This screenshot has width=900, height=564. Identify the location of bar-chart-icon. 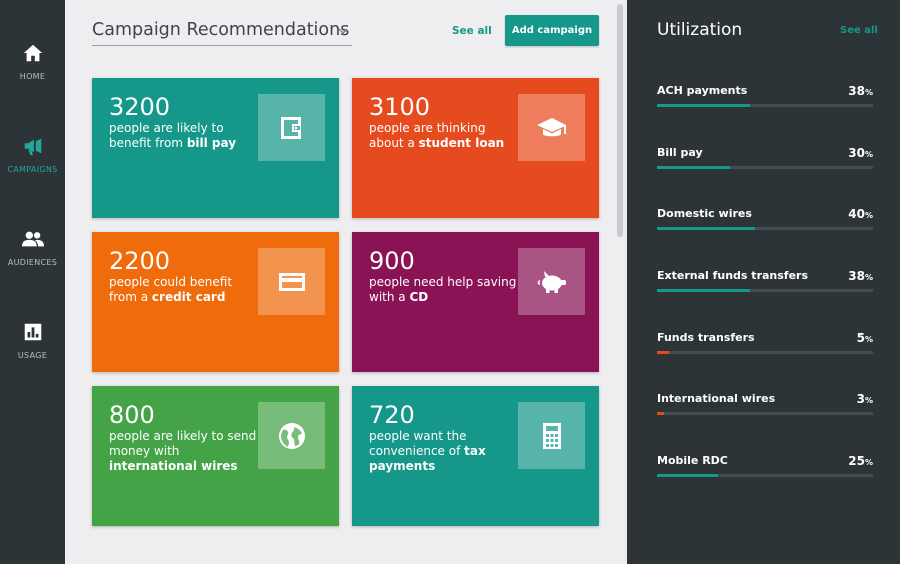
(32, 332).